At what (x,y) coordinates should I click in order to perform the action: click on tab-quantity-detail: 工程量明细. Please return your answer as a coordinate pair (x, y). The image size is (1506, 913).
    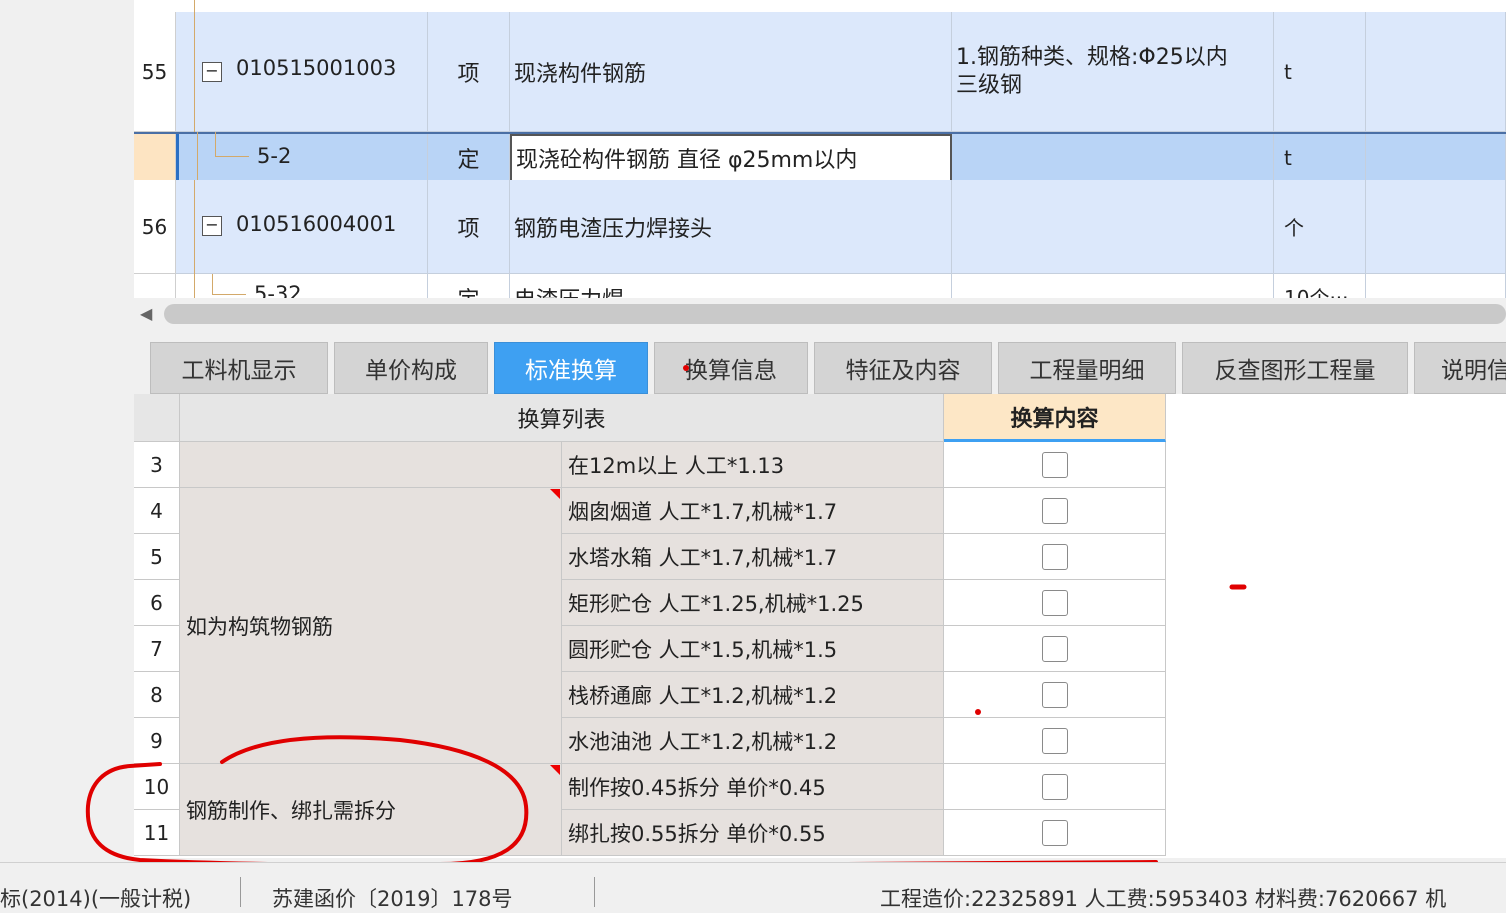
    Looking at the image, I should click on (1087, 368).